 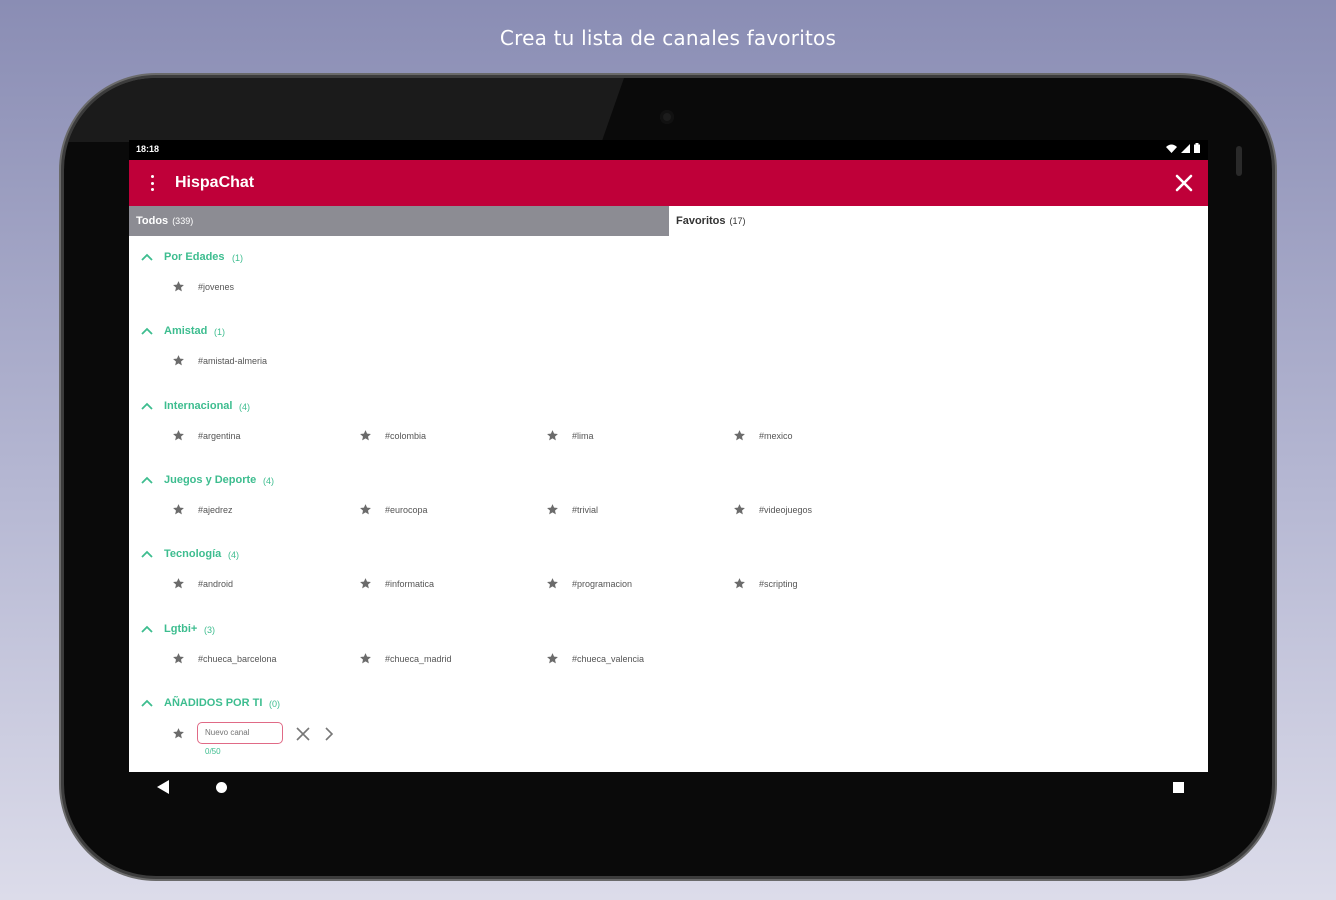 I want to click on category-header-por-edades: Por Edades (1), so click(x=429, y=258).